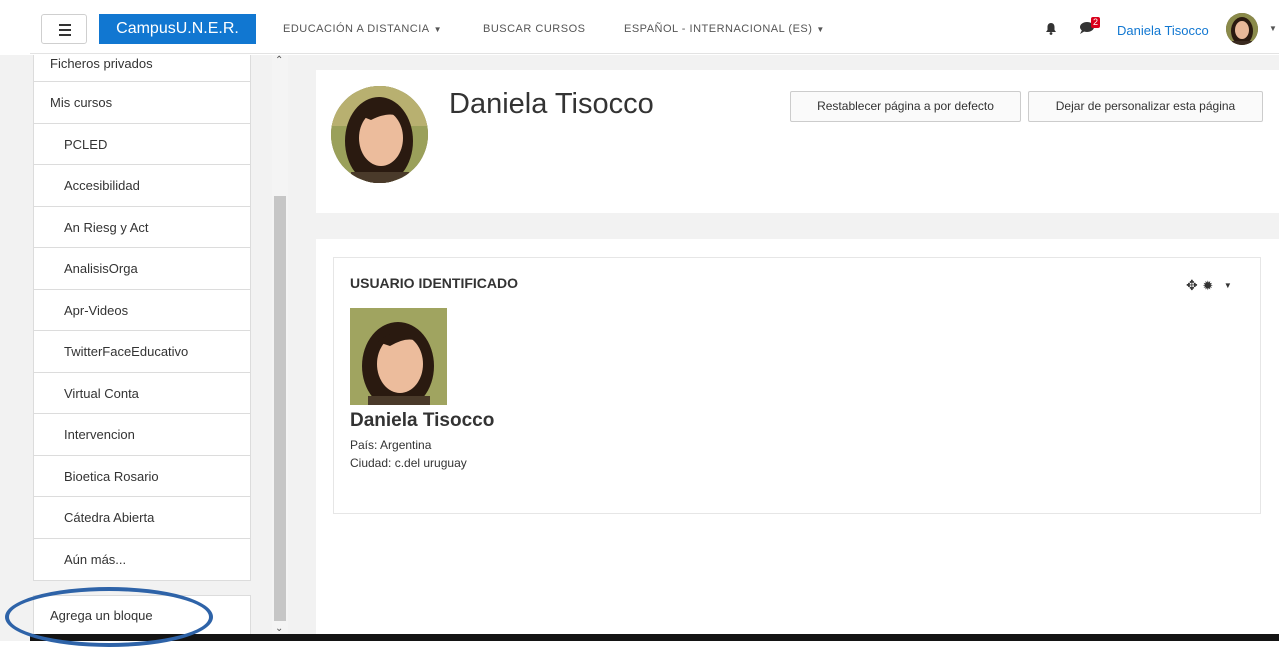 The image size is (1279, 647). I want to click on reset-page-button: Restablecer página a por defecto, so click(905, 106).